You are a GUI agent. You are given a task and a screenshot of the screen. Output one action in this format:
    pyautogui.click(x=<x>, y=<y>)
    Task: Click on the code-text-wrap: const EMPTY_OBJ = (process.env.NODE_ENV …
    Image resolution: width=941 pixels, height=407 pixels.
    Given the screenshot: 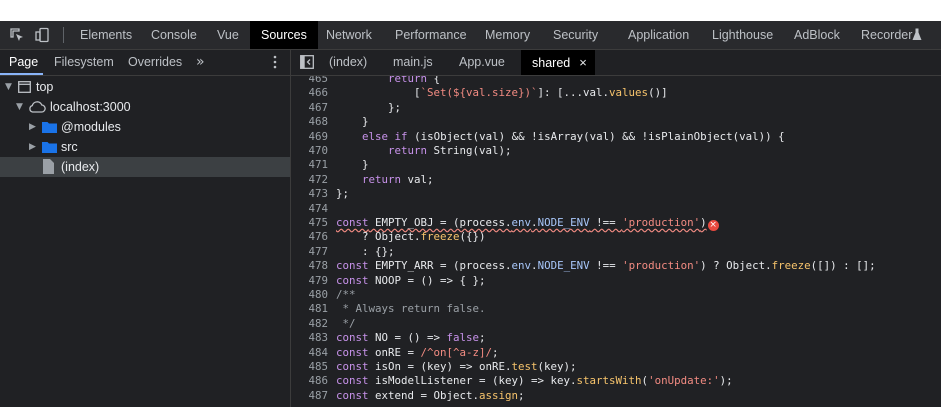 What is the action you would take?
    pyautogui.click(x=527, y=223)
    